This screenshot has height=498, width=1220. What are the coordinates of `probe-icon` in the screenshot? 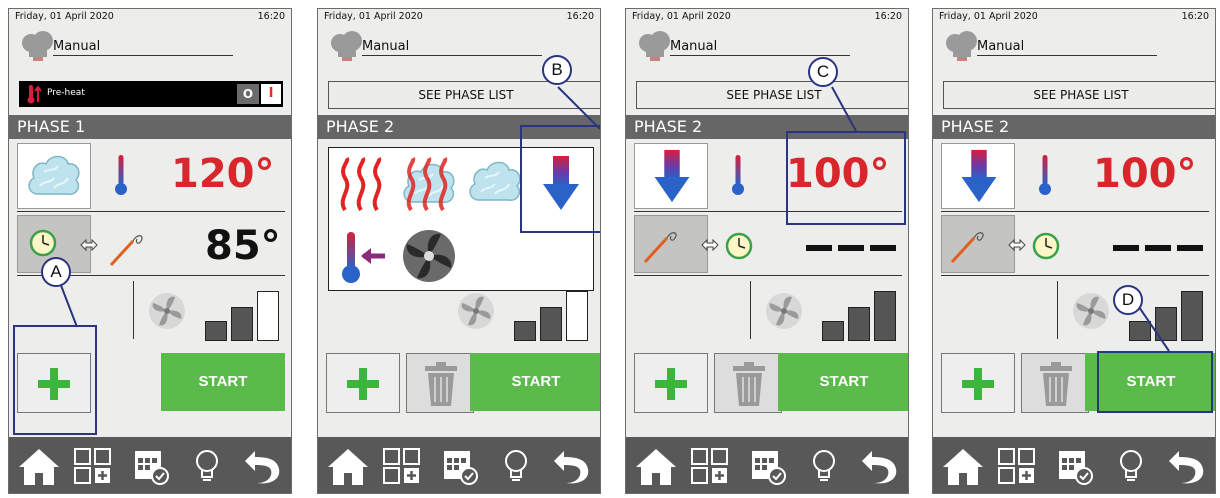 It's located at (661, 246).